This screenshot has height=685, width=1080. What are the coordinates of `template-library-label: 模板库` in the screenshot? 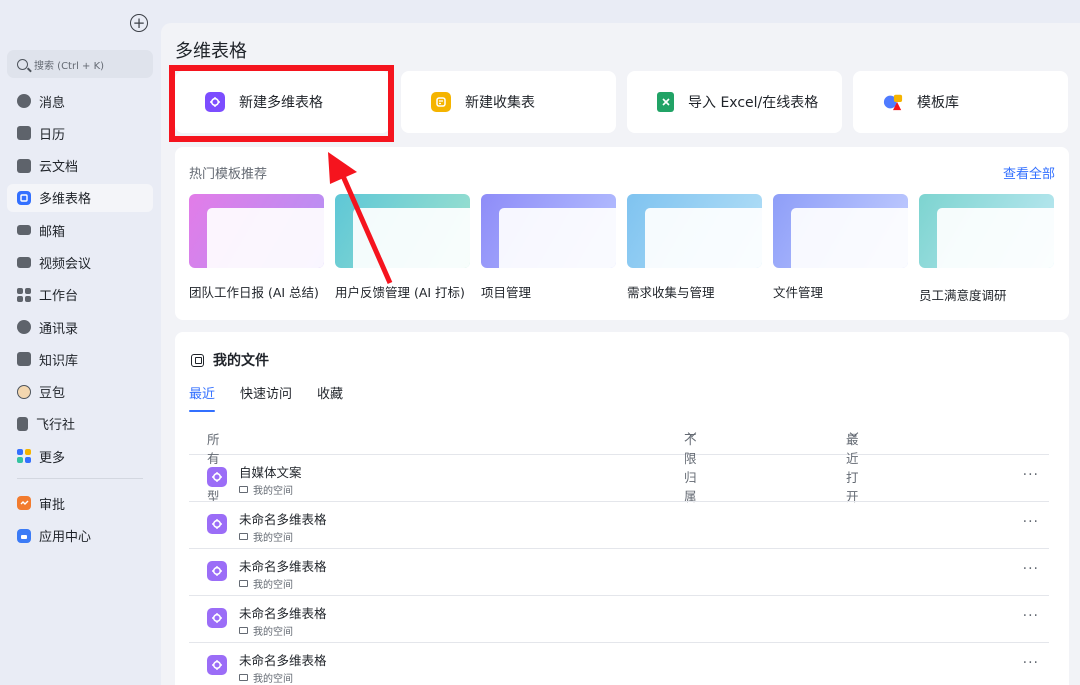 It's located at (938, 103).